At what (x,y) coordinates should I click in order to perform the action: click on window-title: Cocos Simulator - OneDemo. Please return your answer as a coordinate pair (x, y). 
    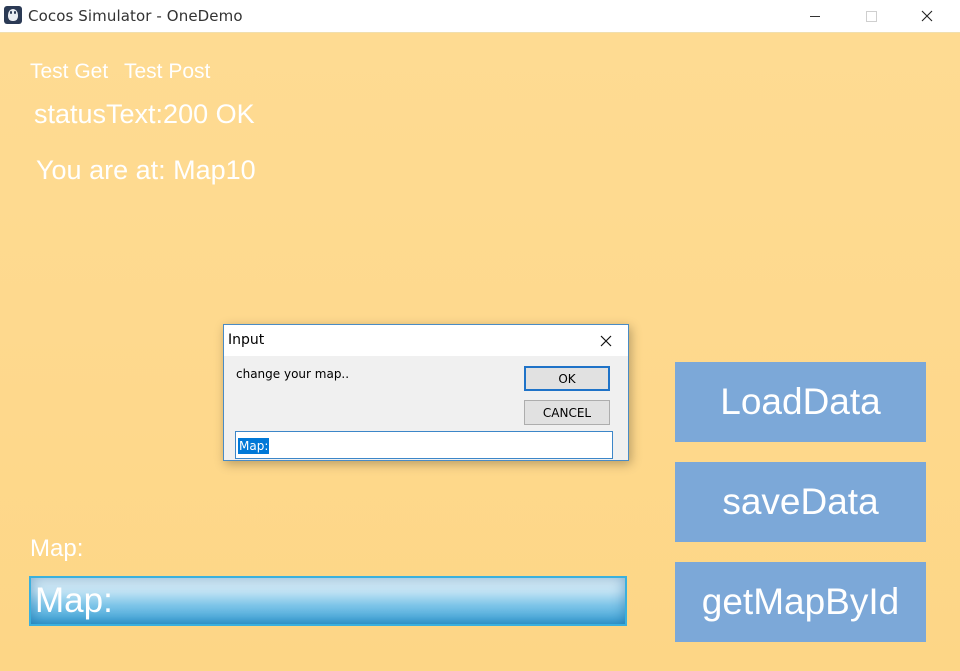
    Looking at the image, I should click on (135, 16).